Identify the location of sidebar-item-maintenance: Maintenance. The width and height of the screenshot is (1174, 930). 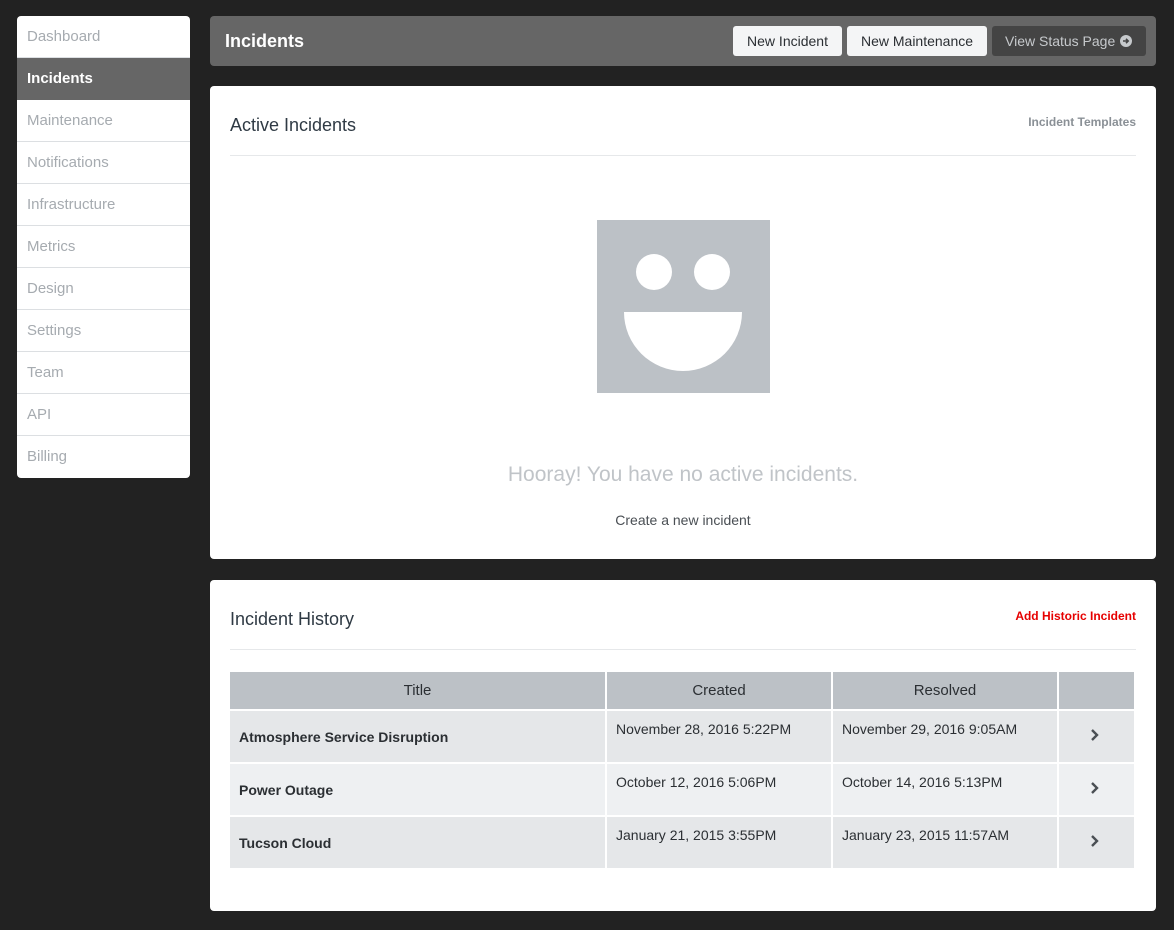
(103, 121).